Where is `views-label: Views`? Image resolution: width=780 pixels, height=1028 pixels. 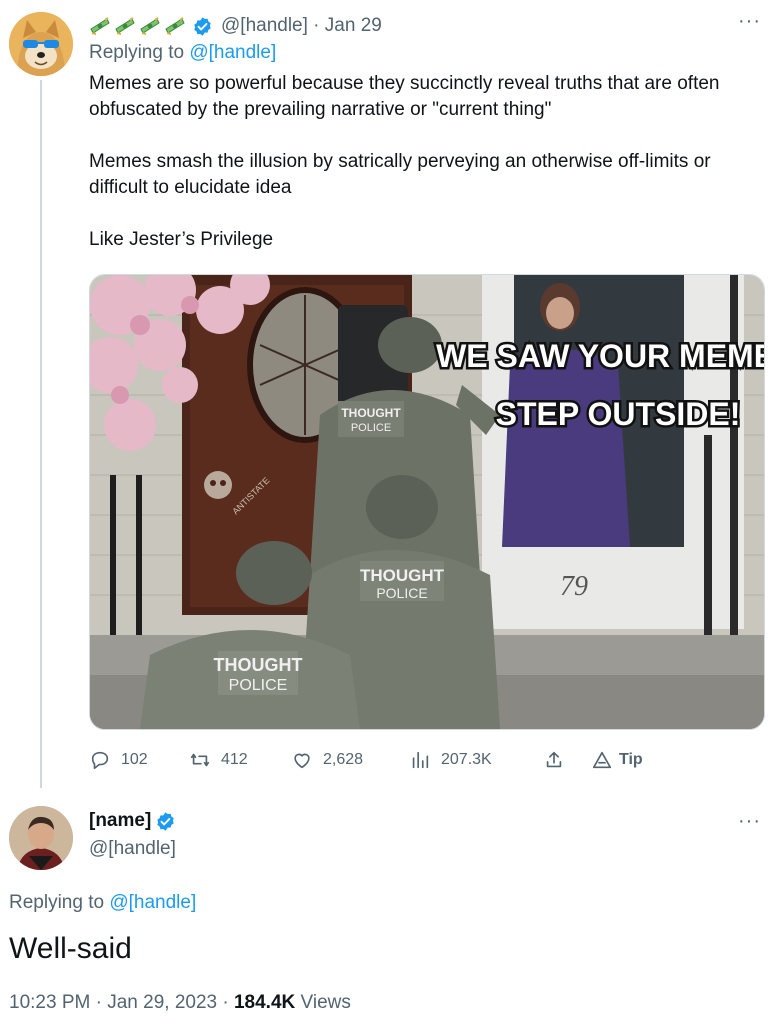
views-label: Views is located at coordinates (325, 1002).